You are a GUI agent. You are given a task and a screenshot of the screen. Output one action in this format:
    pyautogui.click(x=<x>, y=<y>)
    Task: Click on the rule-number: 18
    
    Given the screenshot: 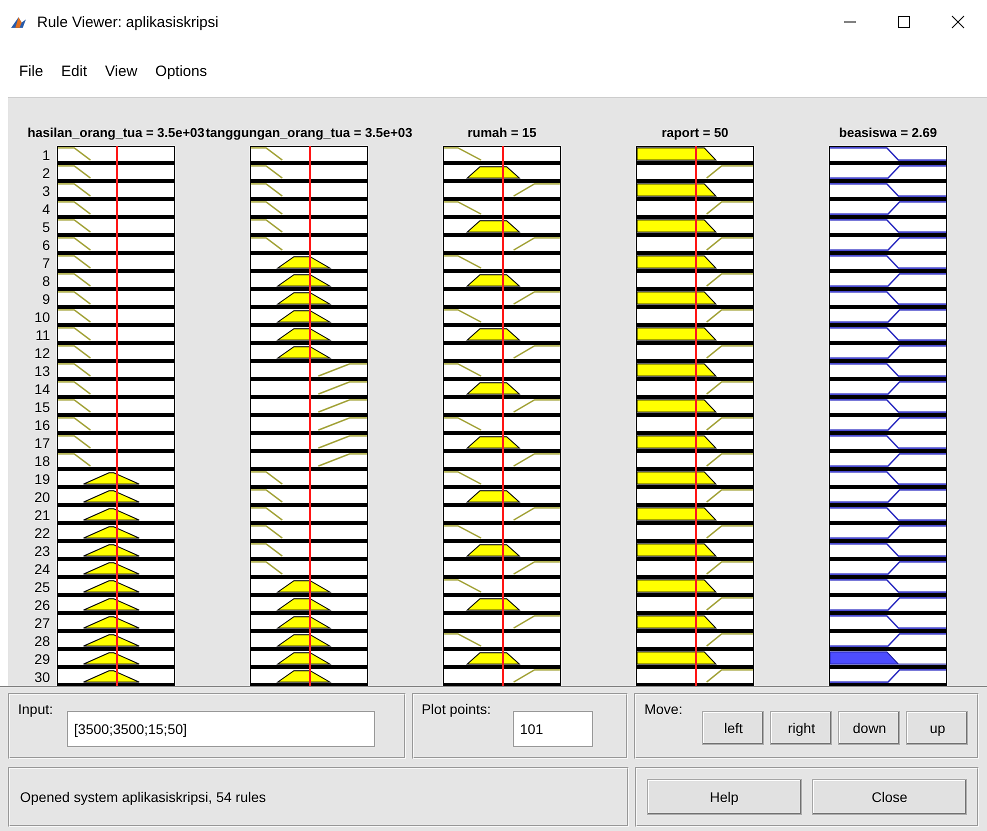 What is the action you would take?
    pyautogui.click(x=42, y=461)
    